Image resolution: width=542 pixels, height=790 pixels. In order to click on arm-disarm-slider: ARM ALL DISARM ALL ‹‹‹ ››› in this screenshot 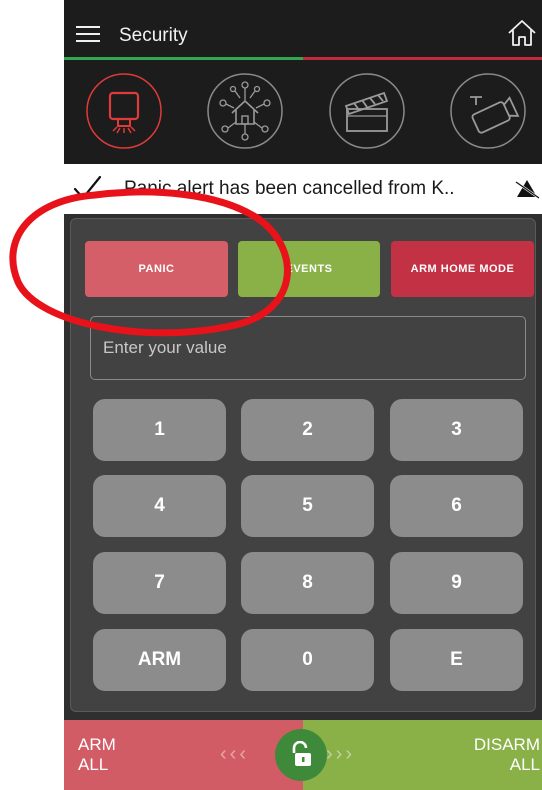, I will do `click(303, 755)`.